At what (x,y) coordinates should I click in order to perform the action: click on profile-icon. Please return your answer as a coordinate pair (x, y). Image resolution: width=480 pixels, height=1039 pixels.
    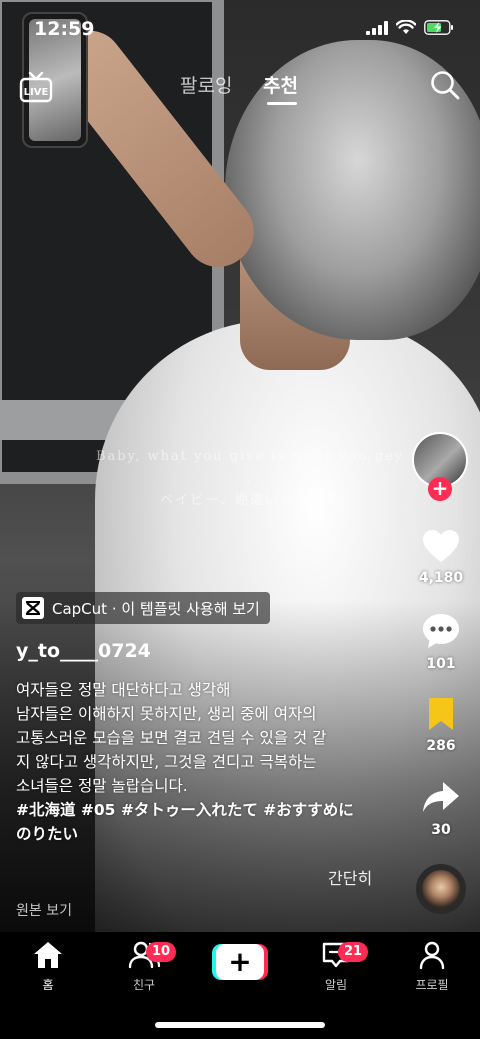
    Looking at the image, I should click on (432, 955).